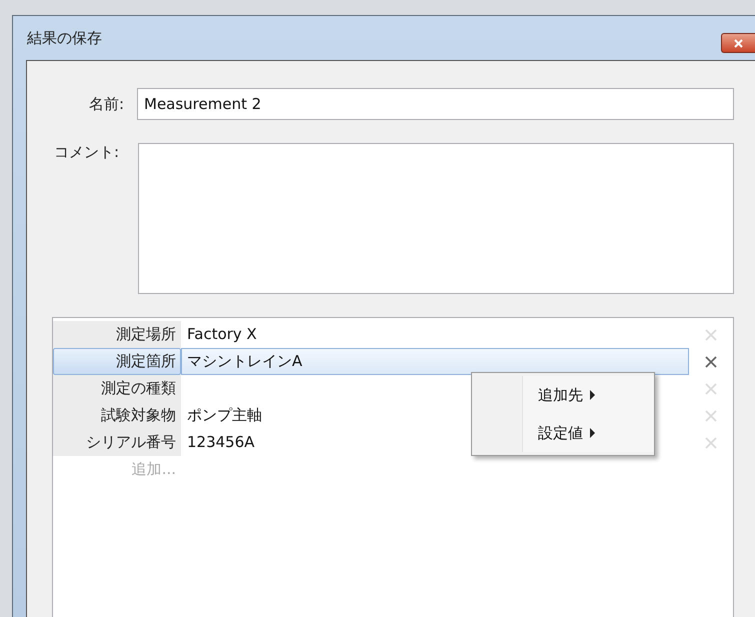  What do you see at coordinates (218, 442) in the screenshot?
I see `property-value: 123456A` at bounding box center [218, 442].